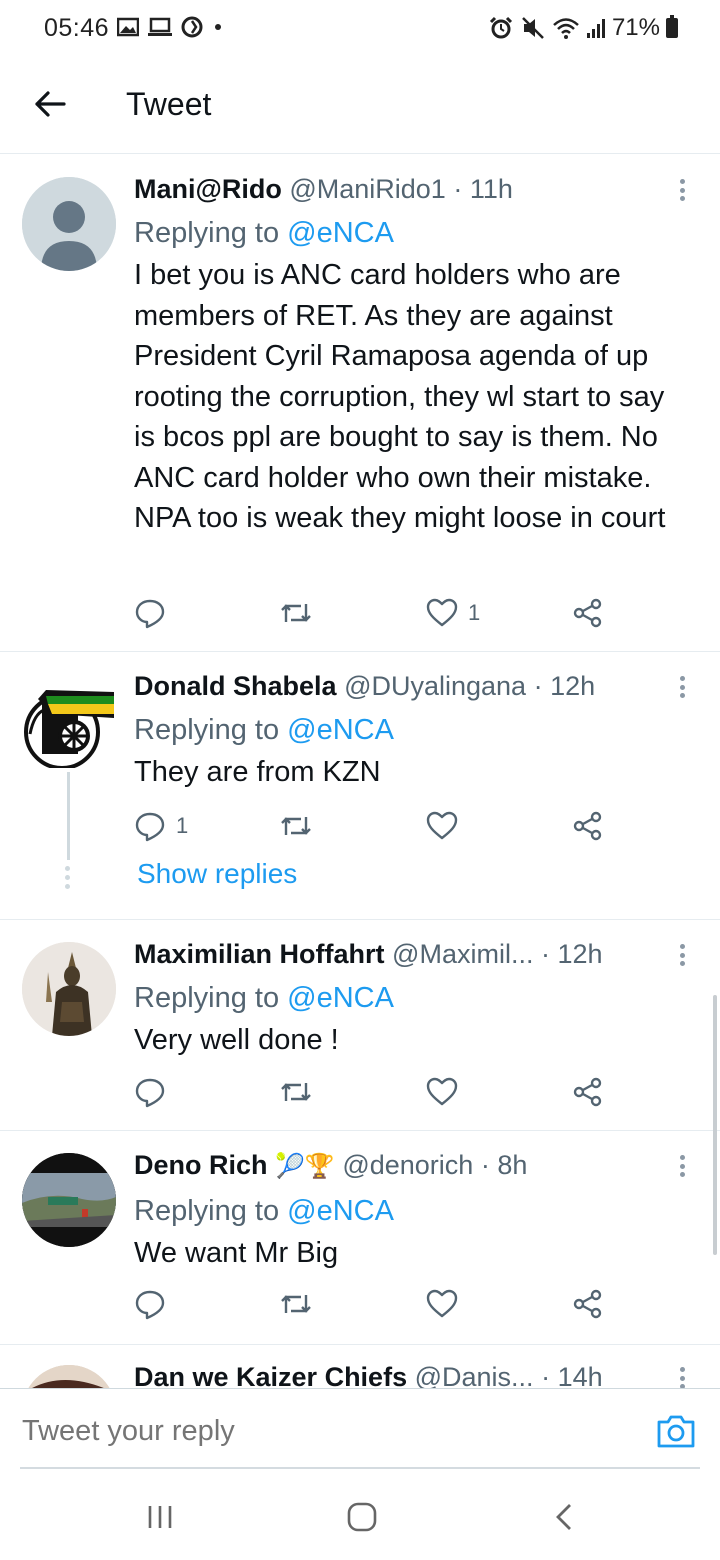 Image resolution: width=720 pixels, height=1560 pixels. I want to click on scrollbar-thumb, so click(715, 1125).